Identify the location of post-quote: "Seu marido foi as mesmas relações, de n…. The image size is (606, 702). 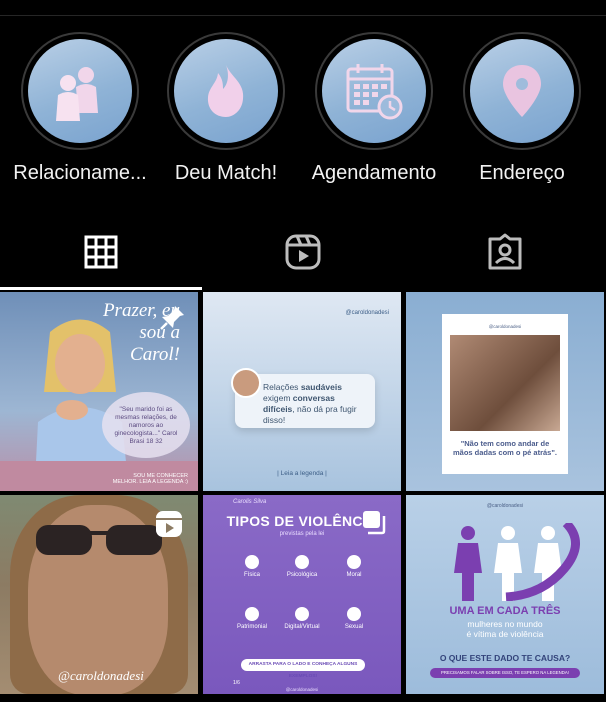
(146, 425).